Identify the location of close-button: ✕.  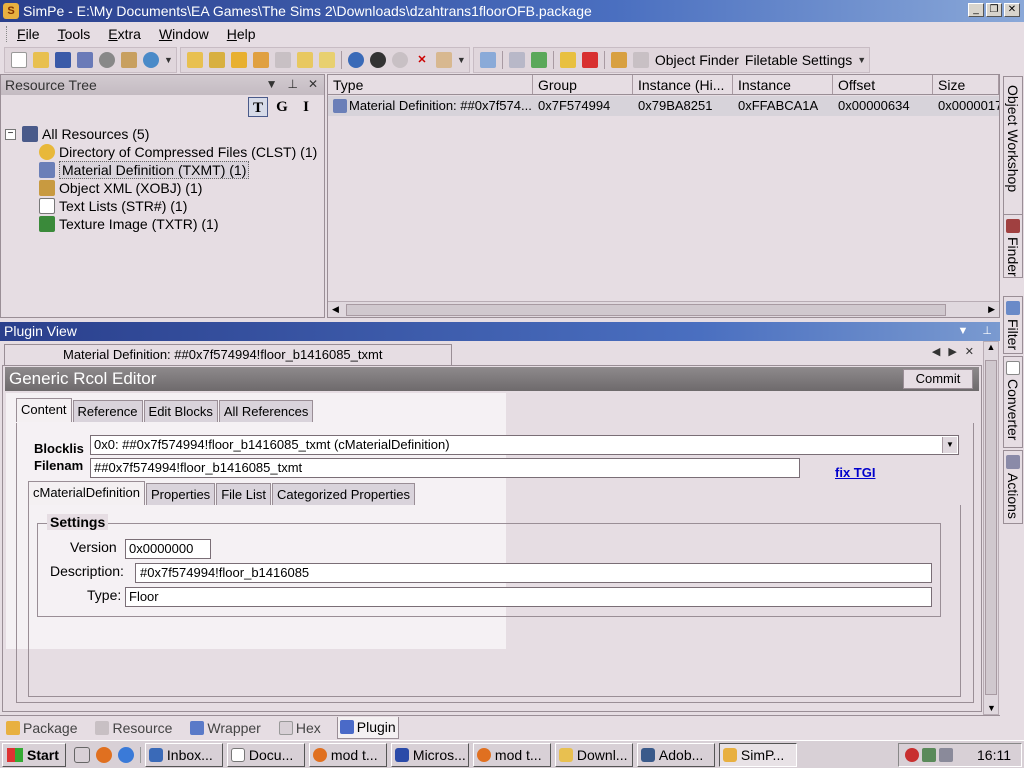
(1012, 10).